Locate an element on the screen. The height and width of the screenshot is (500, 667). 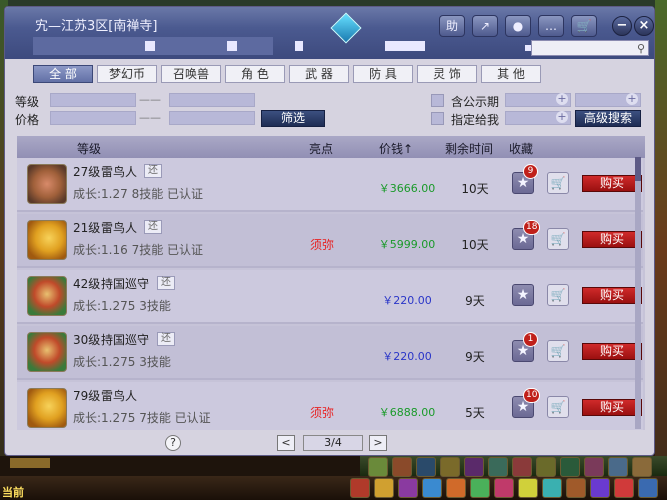
header-highlight: 亮点 is located at coordinates (321, 148).